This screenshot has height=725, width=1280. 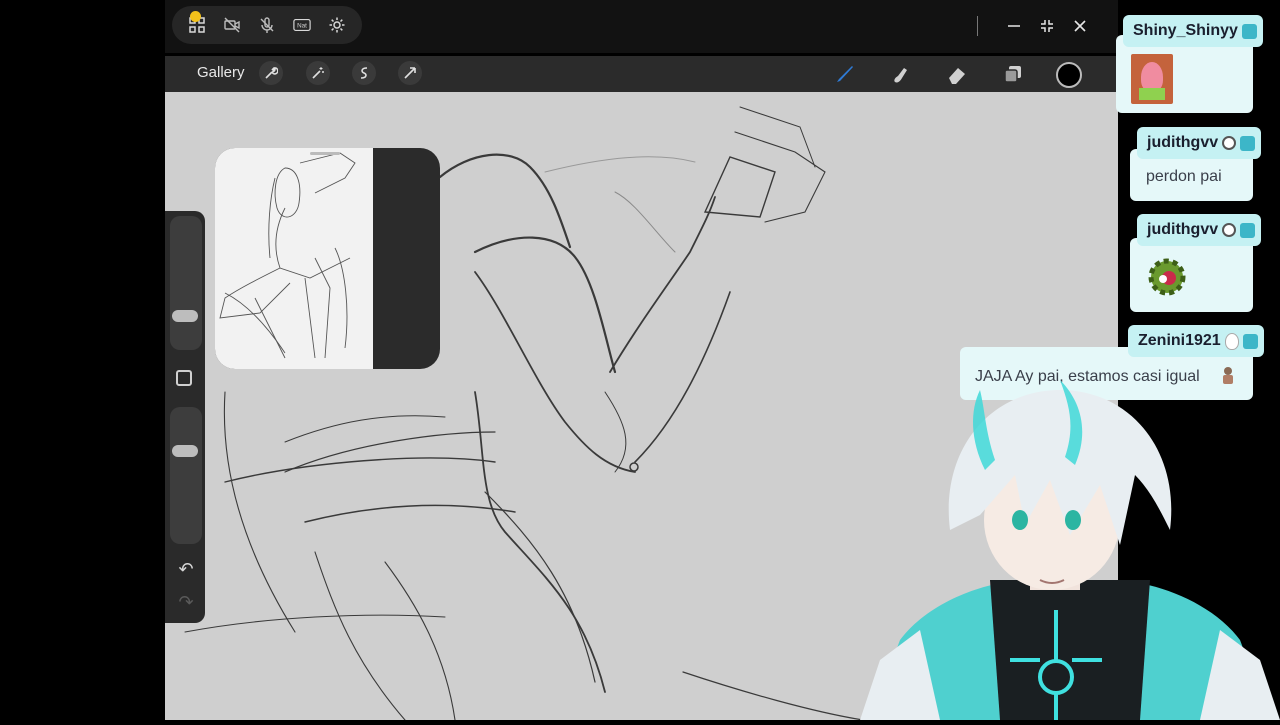 I want to click on nat-icon: Nat, so click(x=302, y=25).